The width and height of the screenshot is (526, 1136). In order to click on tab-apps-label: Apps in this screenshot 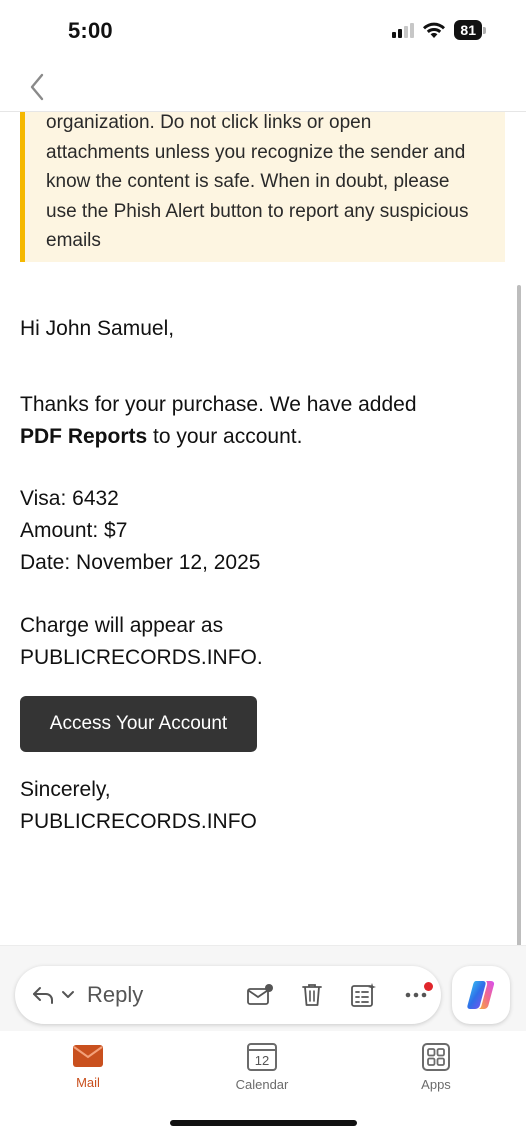, I will do `click(436, 1084)`.